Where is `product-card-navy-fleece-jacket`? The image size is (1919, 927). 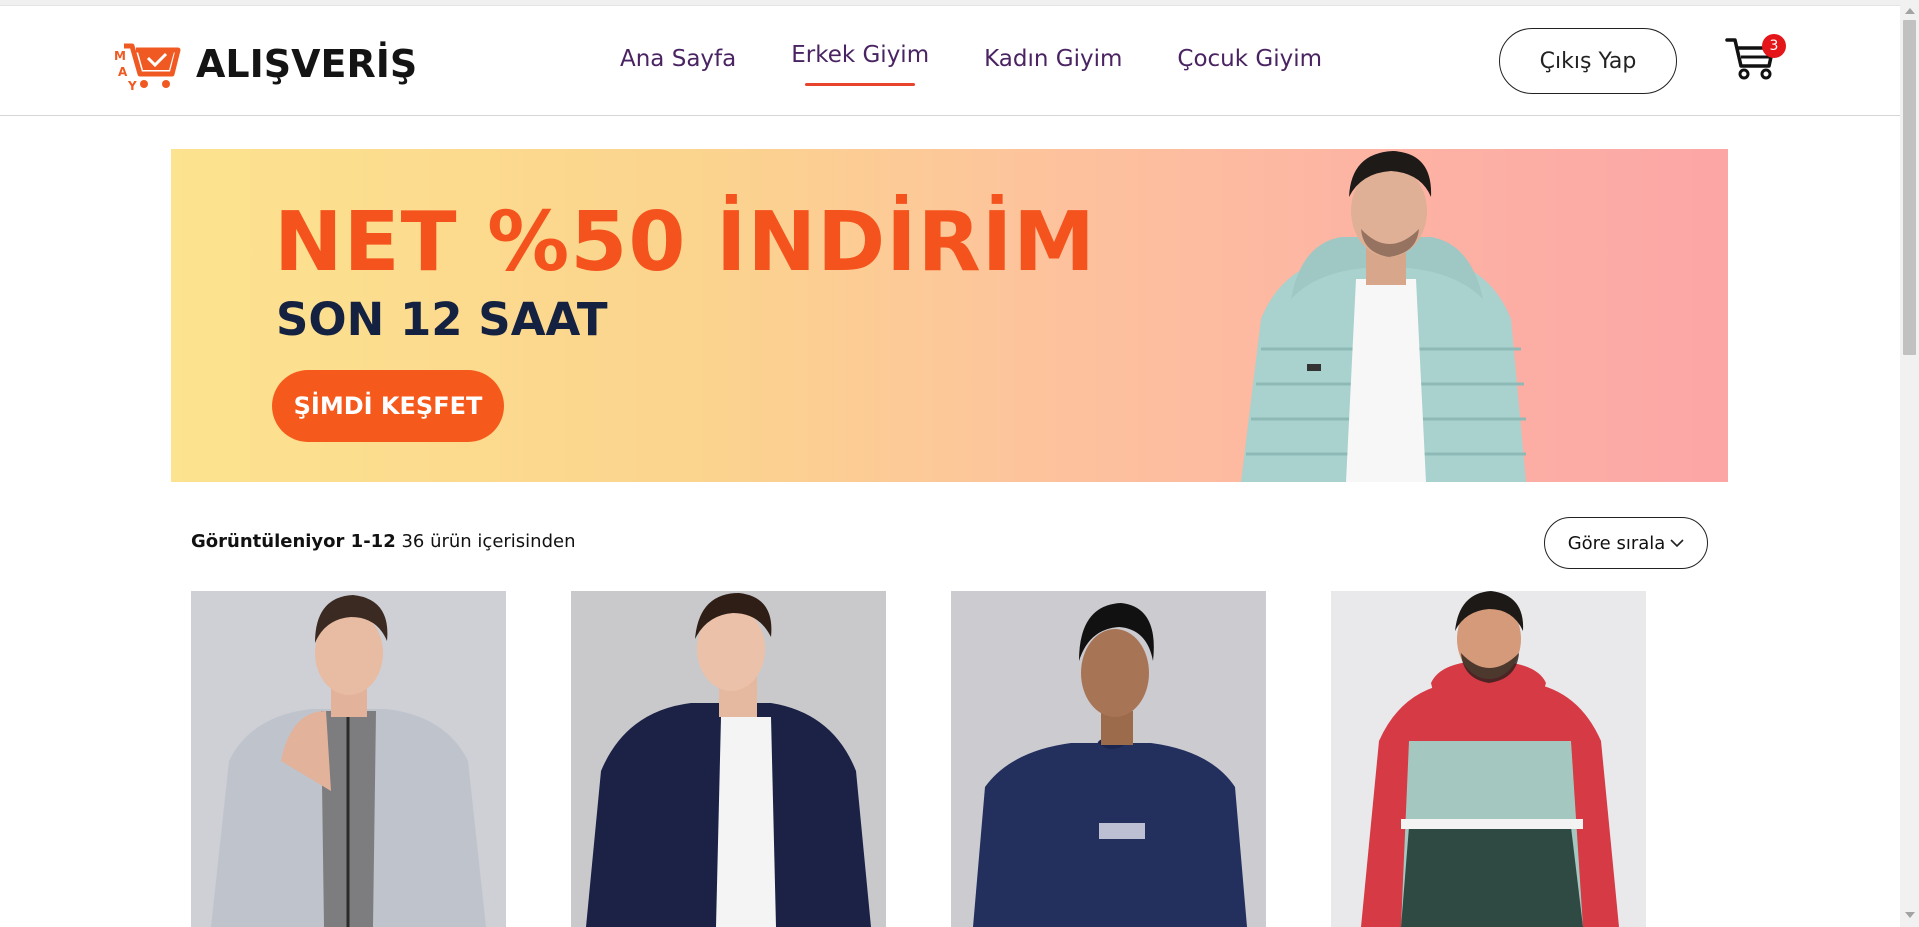 product-card-navy-fleece-jacket is located at coordinates (728, 759).